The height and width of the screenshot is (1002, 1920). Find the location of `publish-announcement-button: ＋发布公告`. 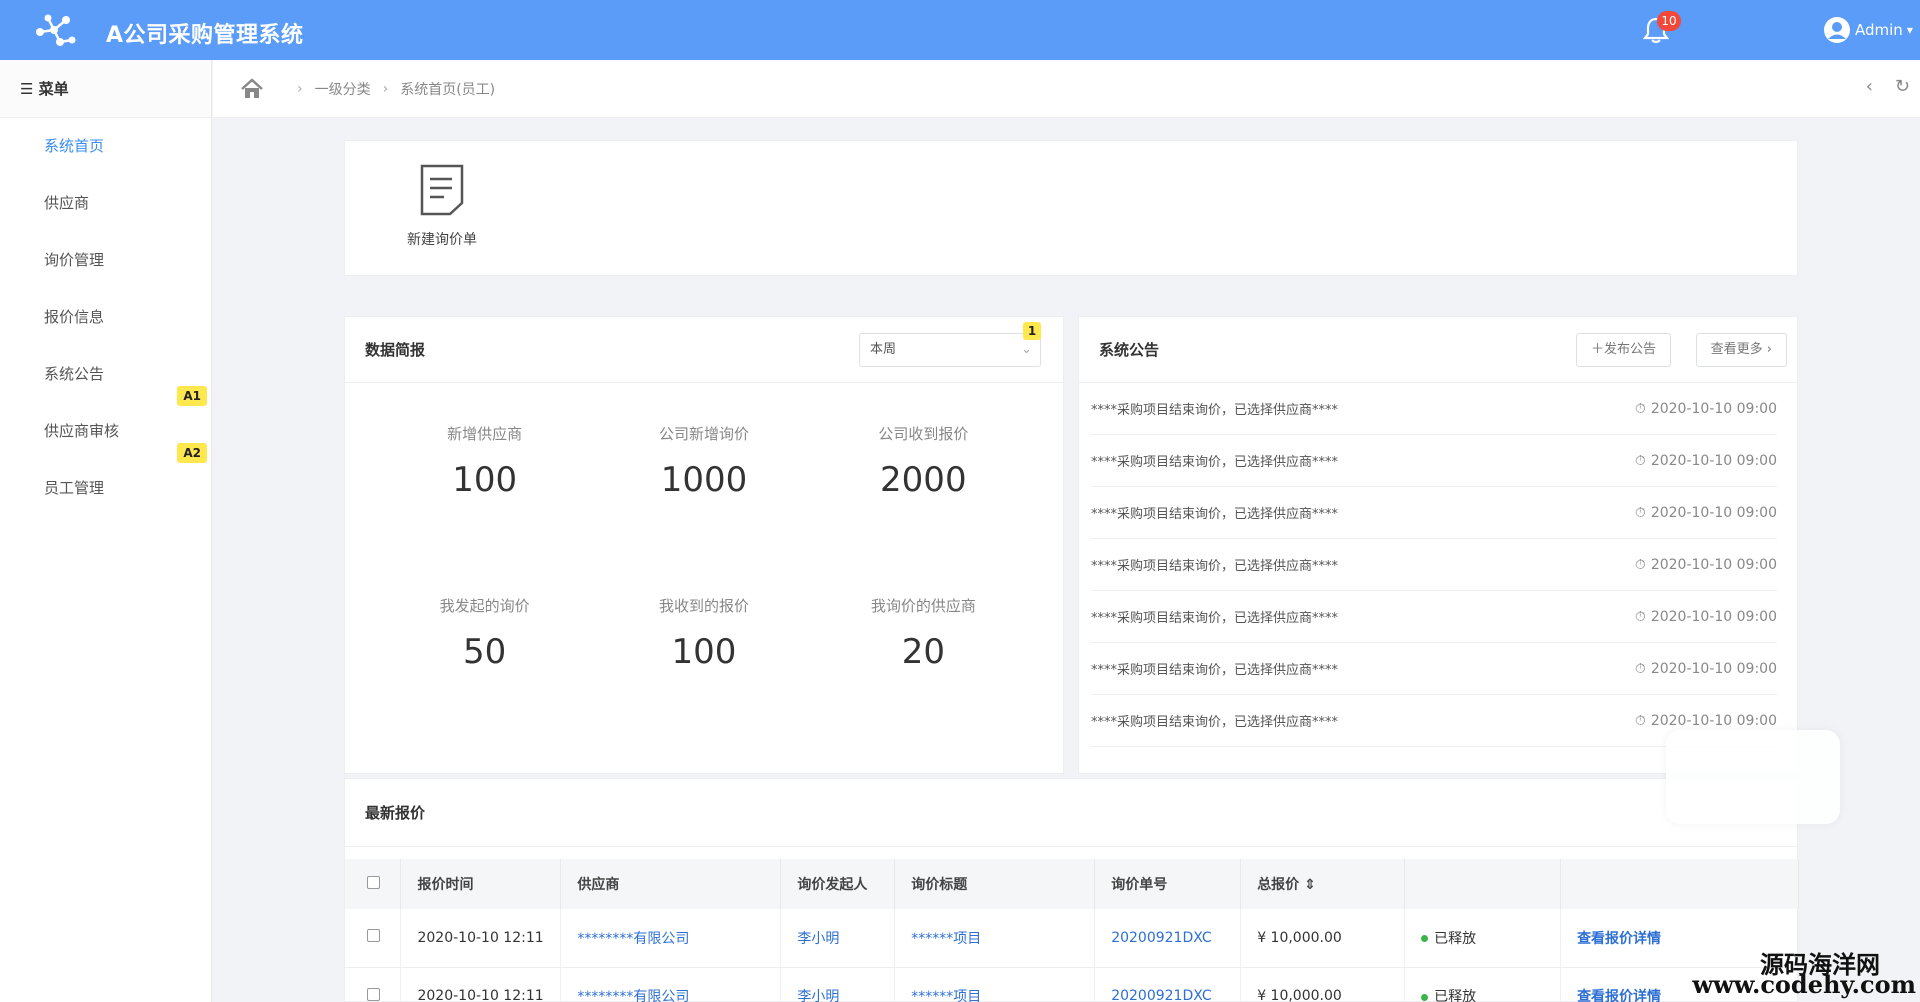

publish-announcement-button: ＋发布公告 is located at coordinates (1623, 350).